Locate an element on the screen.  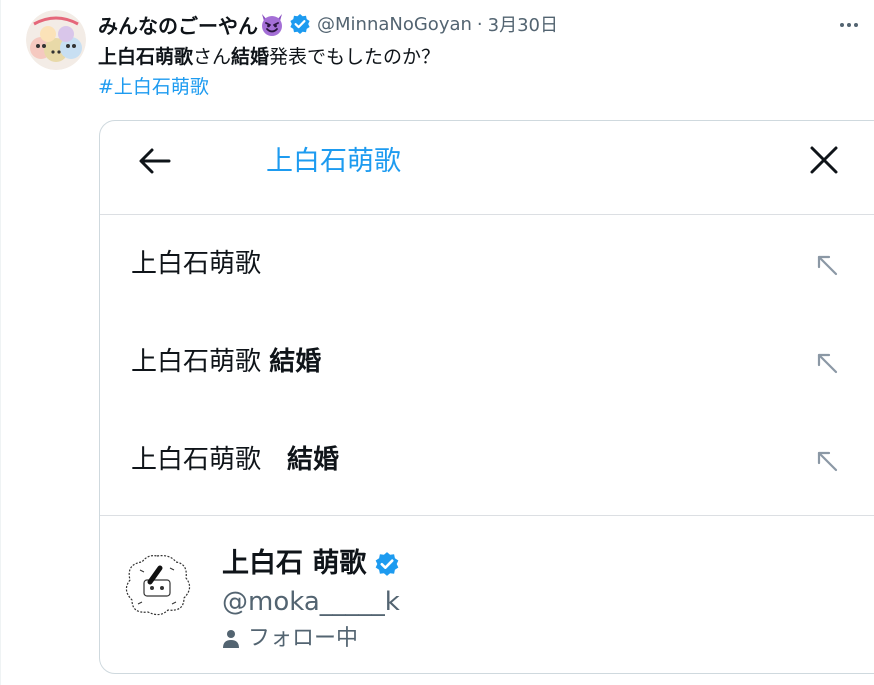
user-avatar is located at coordinates (157, 585).